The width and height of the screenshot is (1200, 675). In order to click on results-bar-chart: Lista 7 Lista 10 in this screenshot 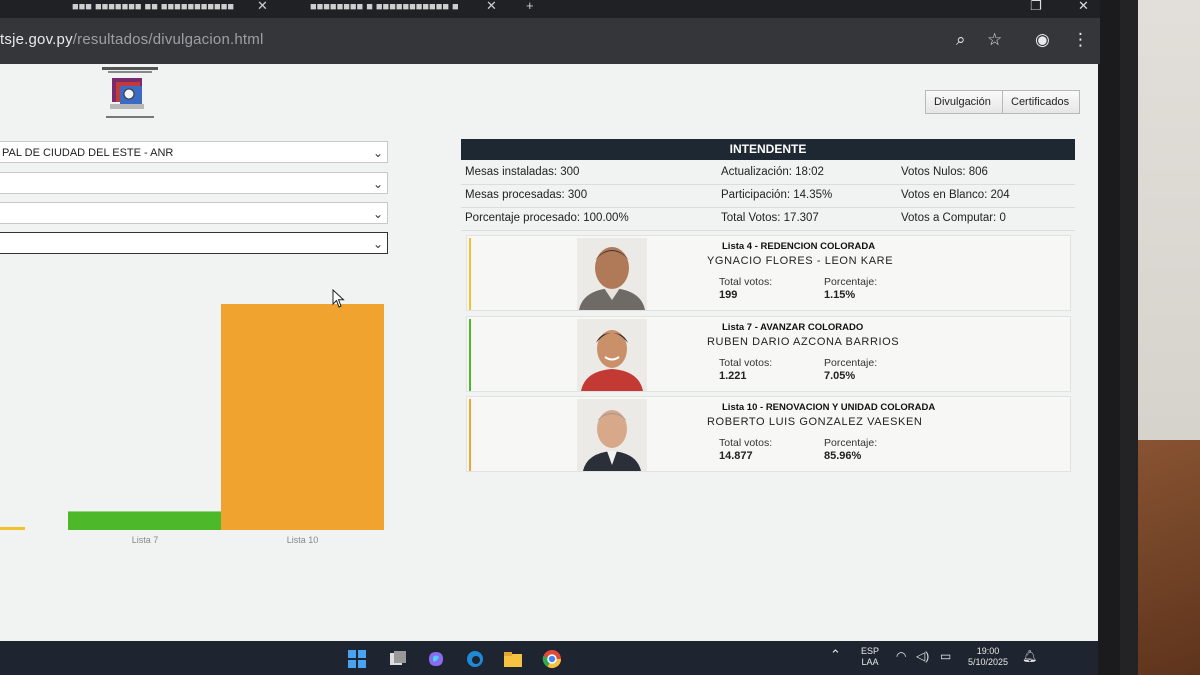, I will do `click(192, 424)`.